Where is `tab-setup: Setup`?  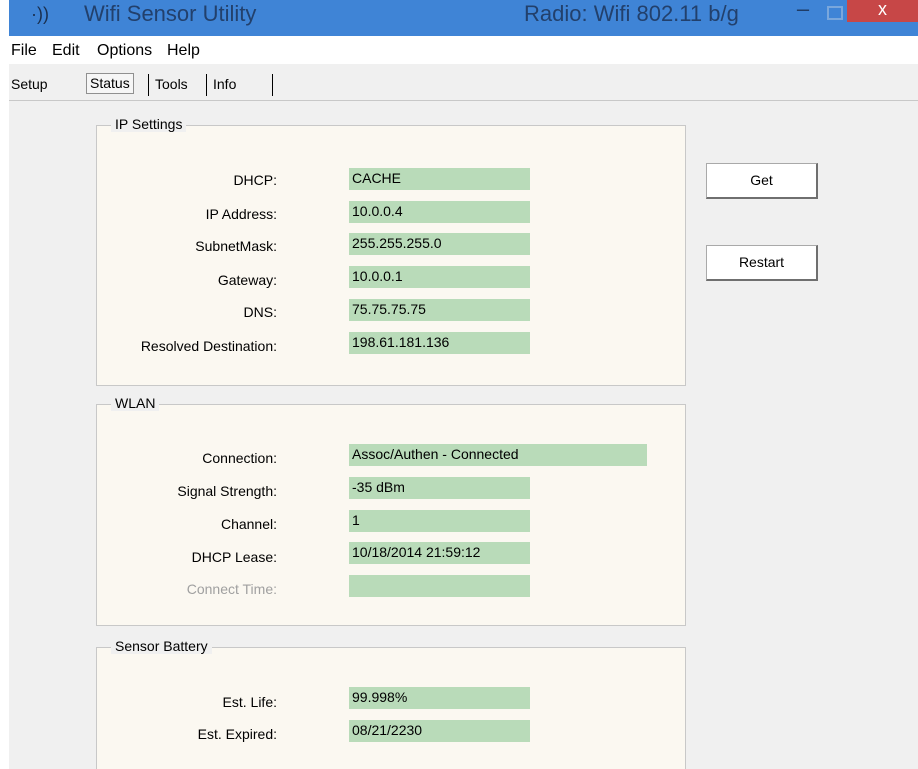
tab-setup: Setup is located at coordinates (29, 84).